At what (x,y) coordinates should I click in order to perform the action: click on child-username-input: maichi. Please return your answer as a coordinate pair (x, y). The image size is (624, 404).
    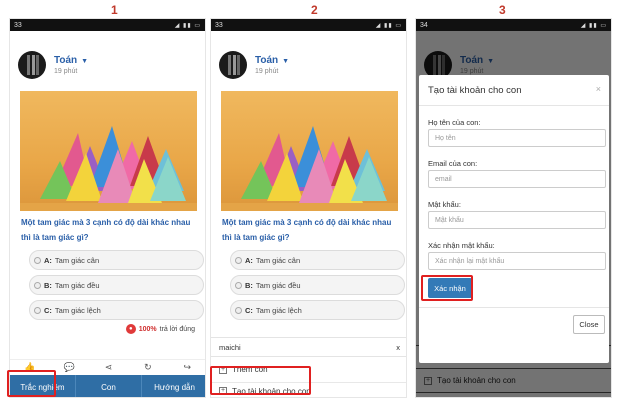
    Looking at the image, I should click on (230, 347).